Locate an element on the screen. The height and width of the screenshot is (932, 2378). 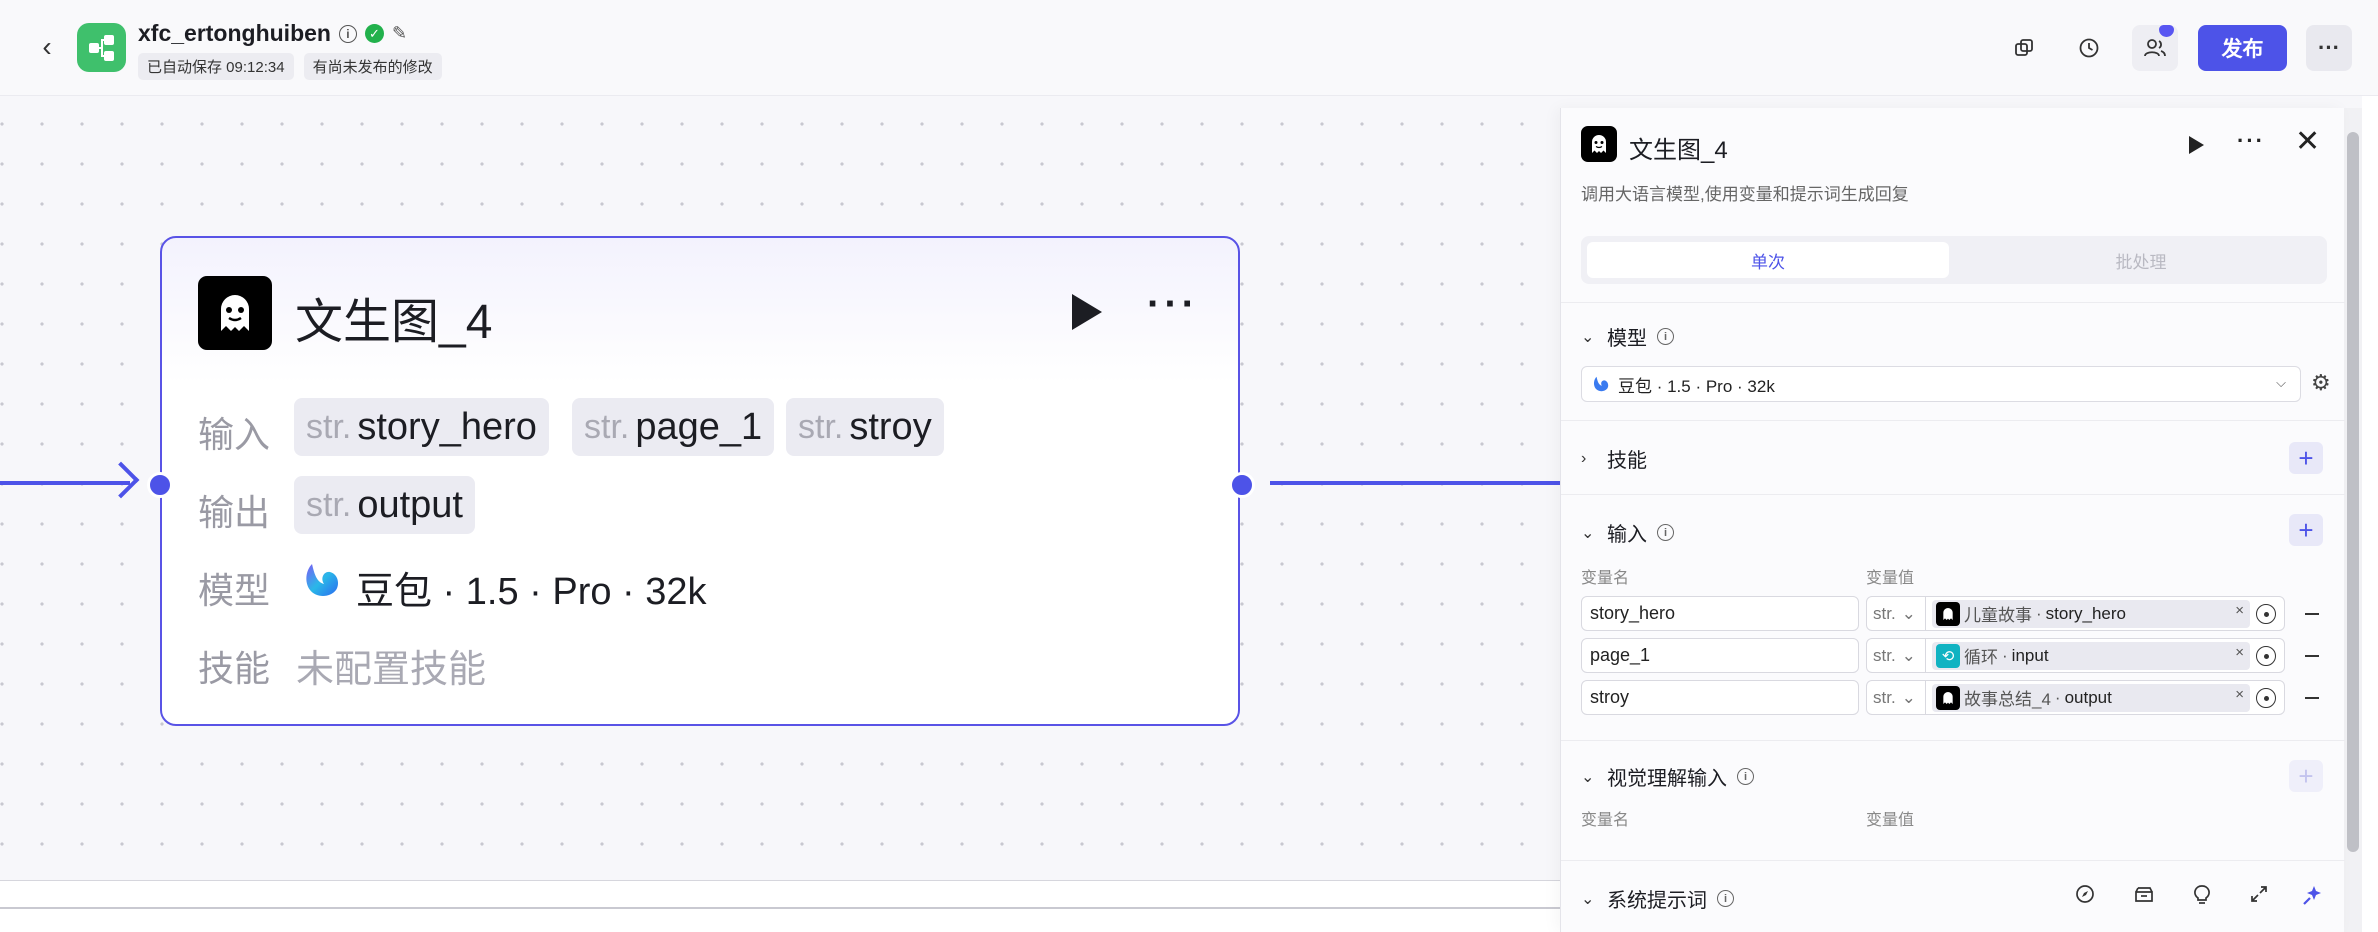
add-input-button: + is located at coordinates (2306, 530).